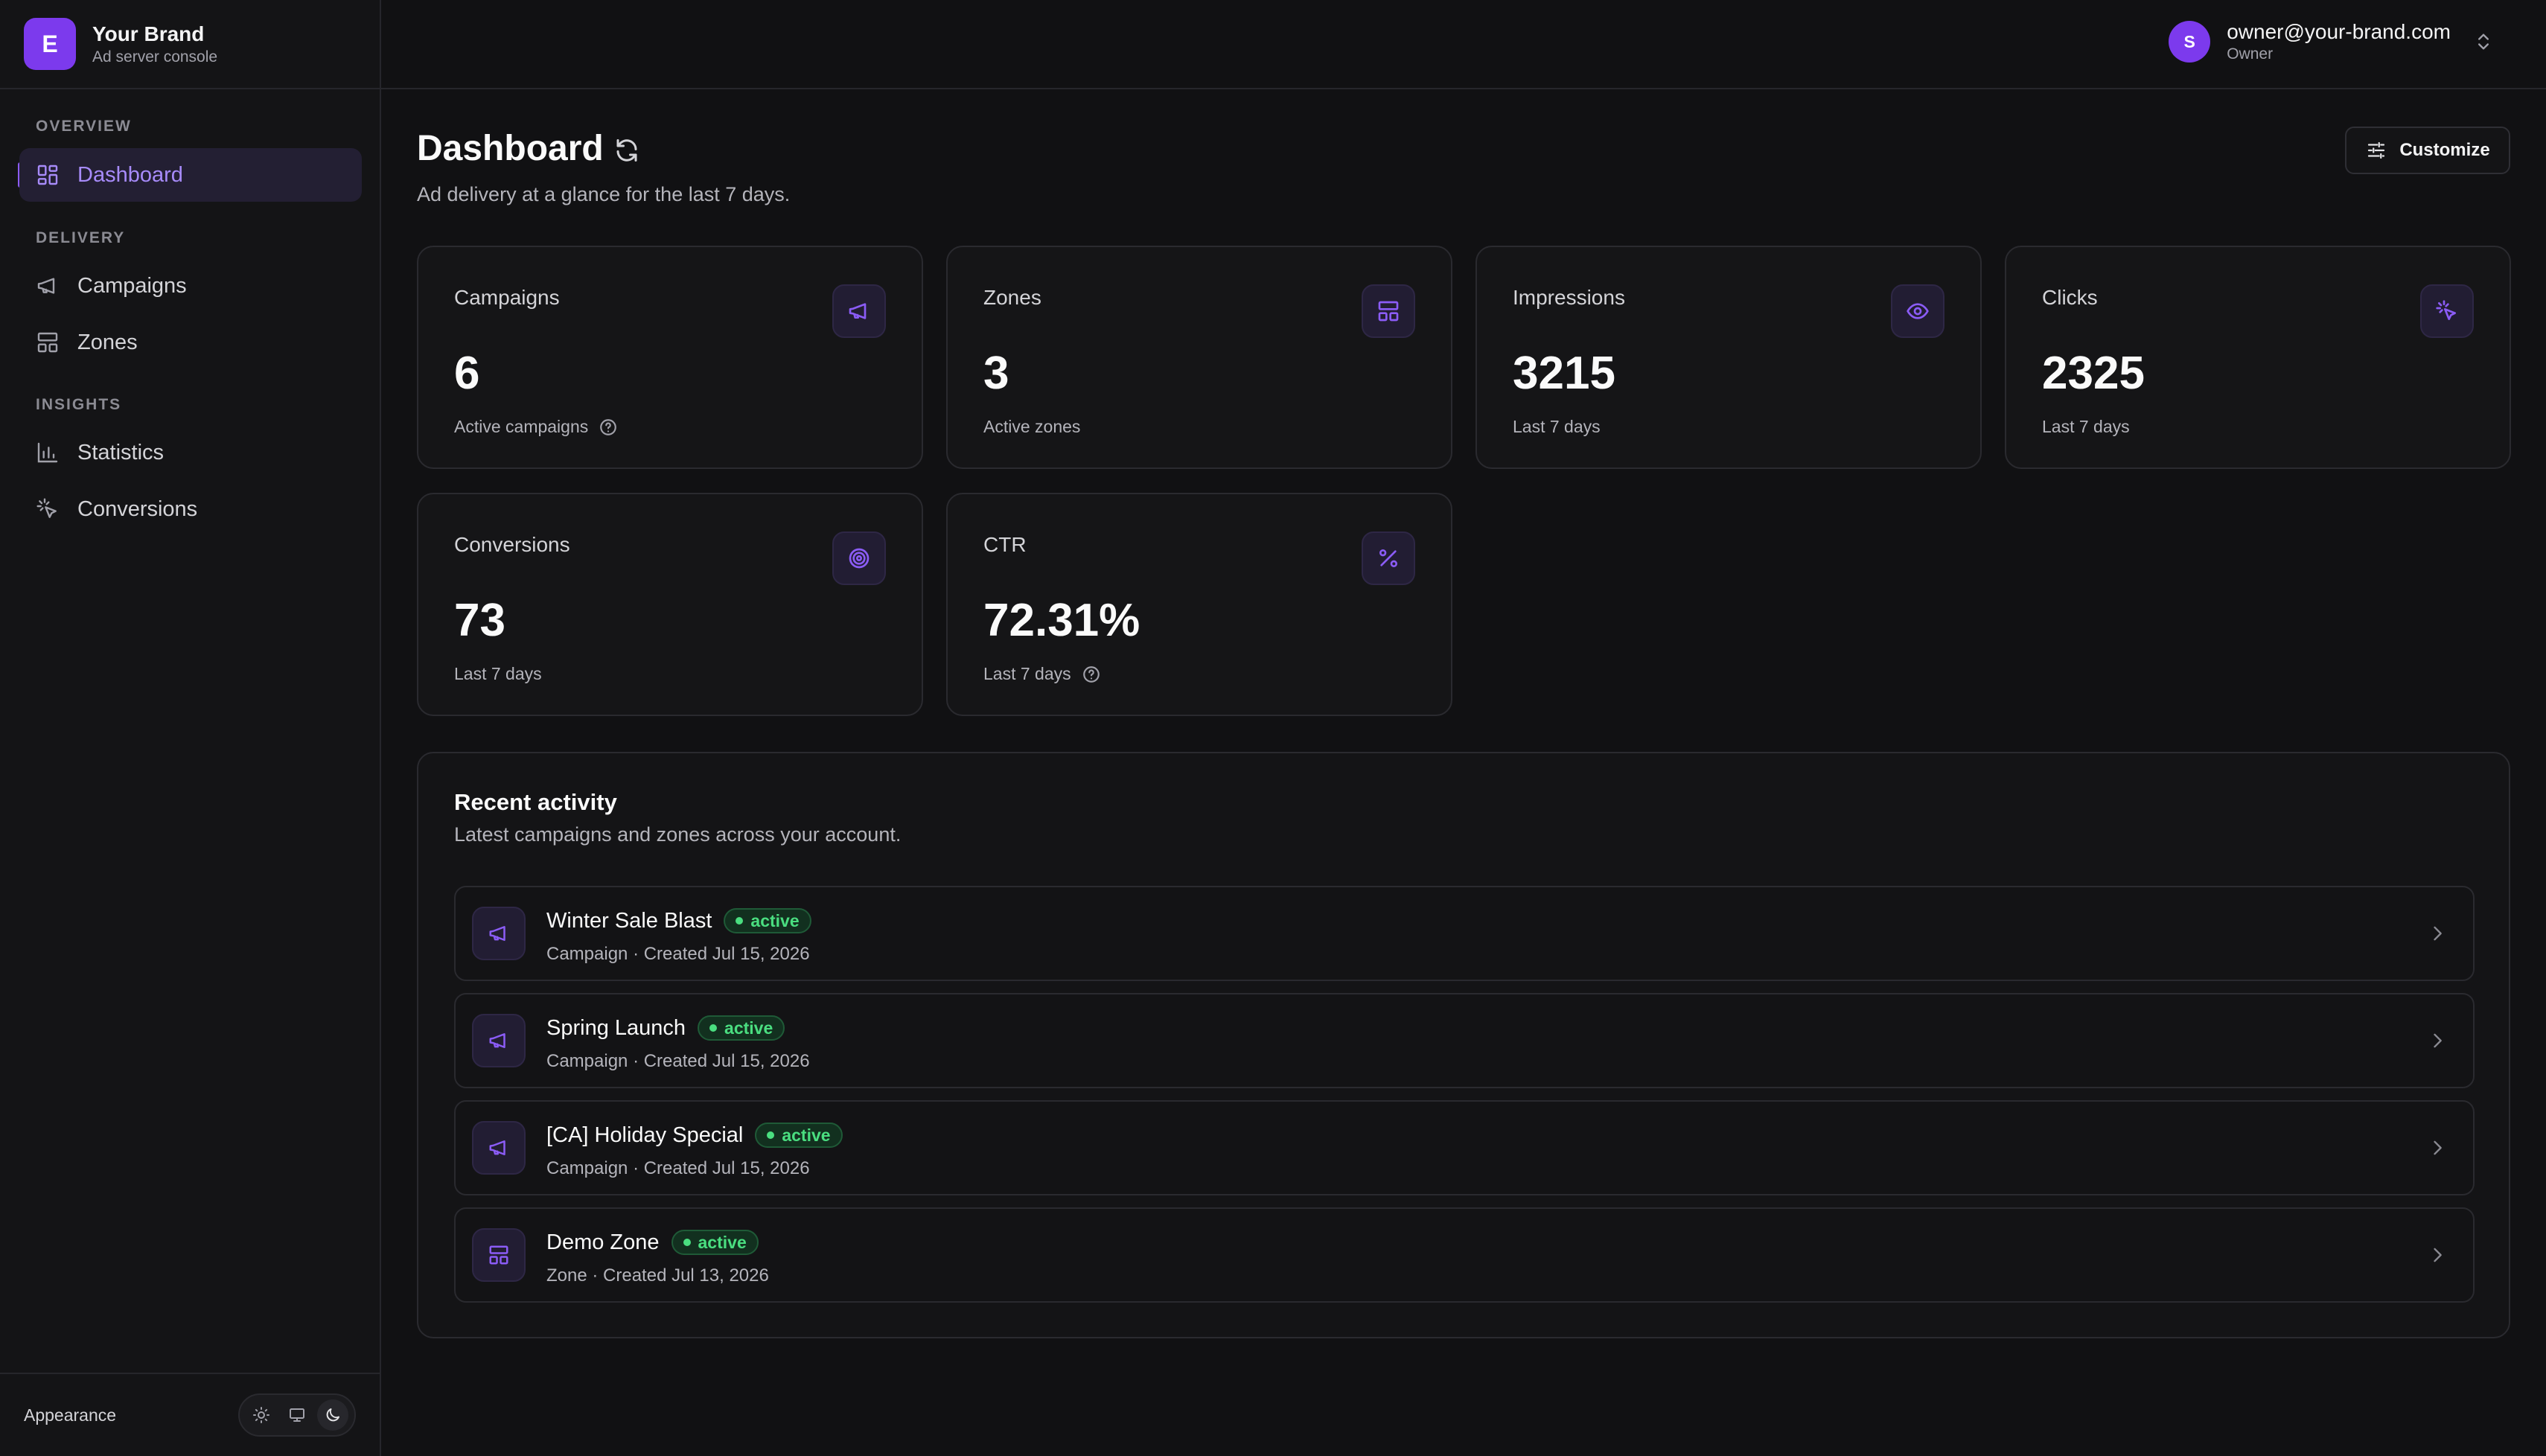 The height and width of the screenshot is (1456, 2546). Describe the element at coordinates (148, 33) in the screenshot. I see `brand-name: Your Brand` at that location.